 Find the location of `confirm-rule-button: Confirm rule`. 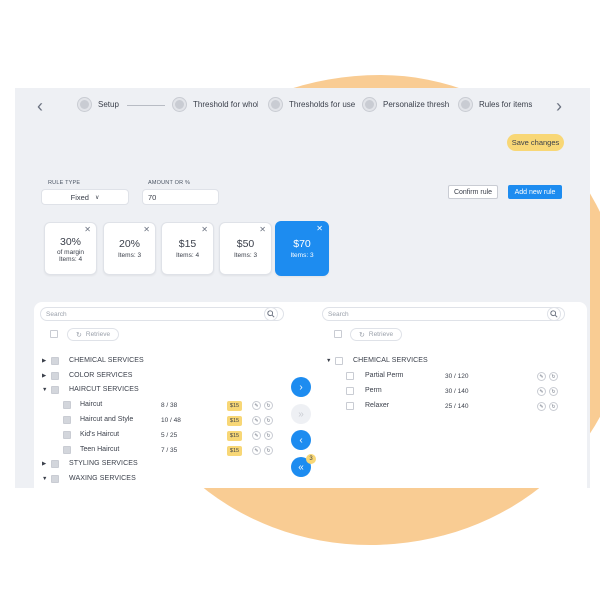

confirm-rule-button: Confirm rule is located at coordinates (473, 192).